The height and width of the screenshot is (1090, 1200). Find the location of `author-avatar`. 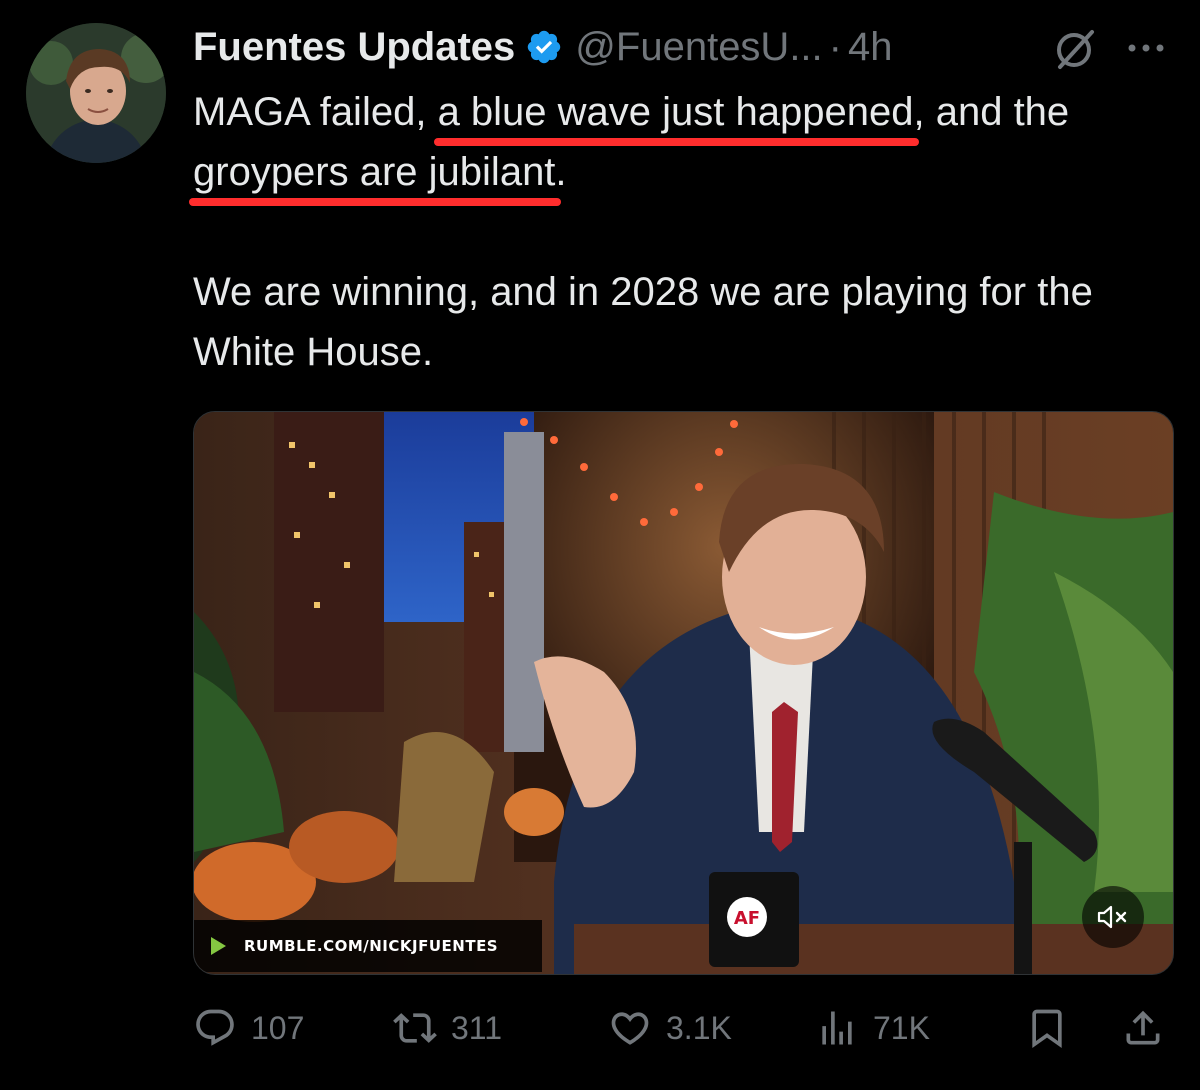

author-avatar is located at coordinates (96, 93).